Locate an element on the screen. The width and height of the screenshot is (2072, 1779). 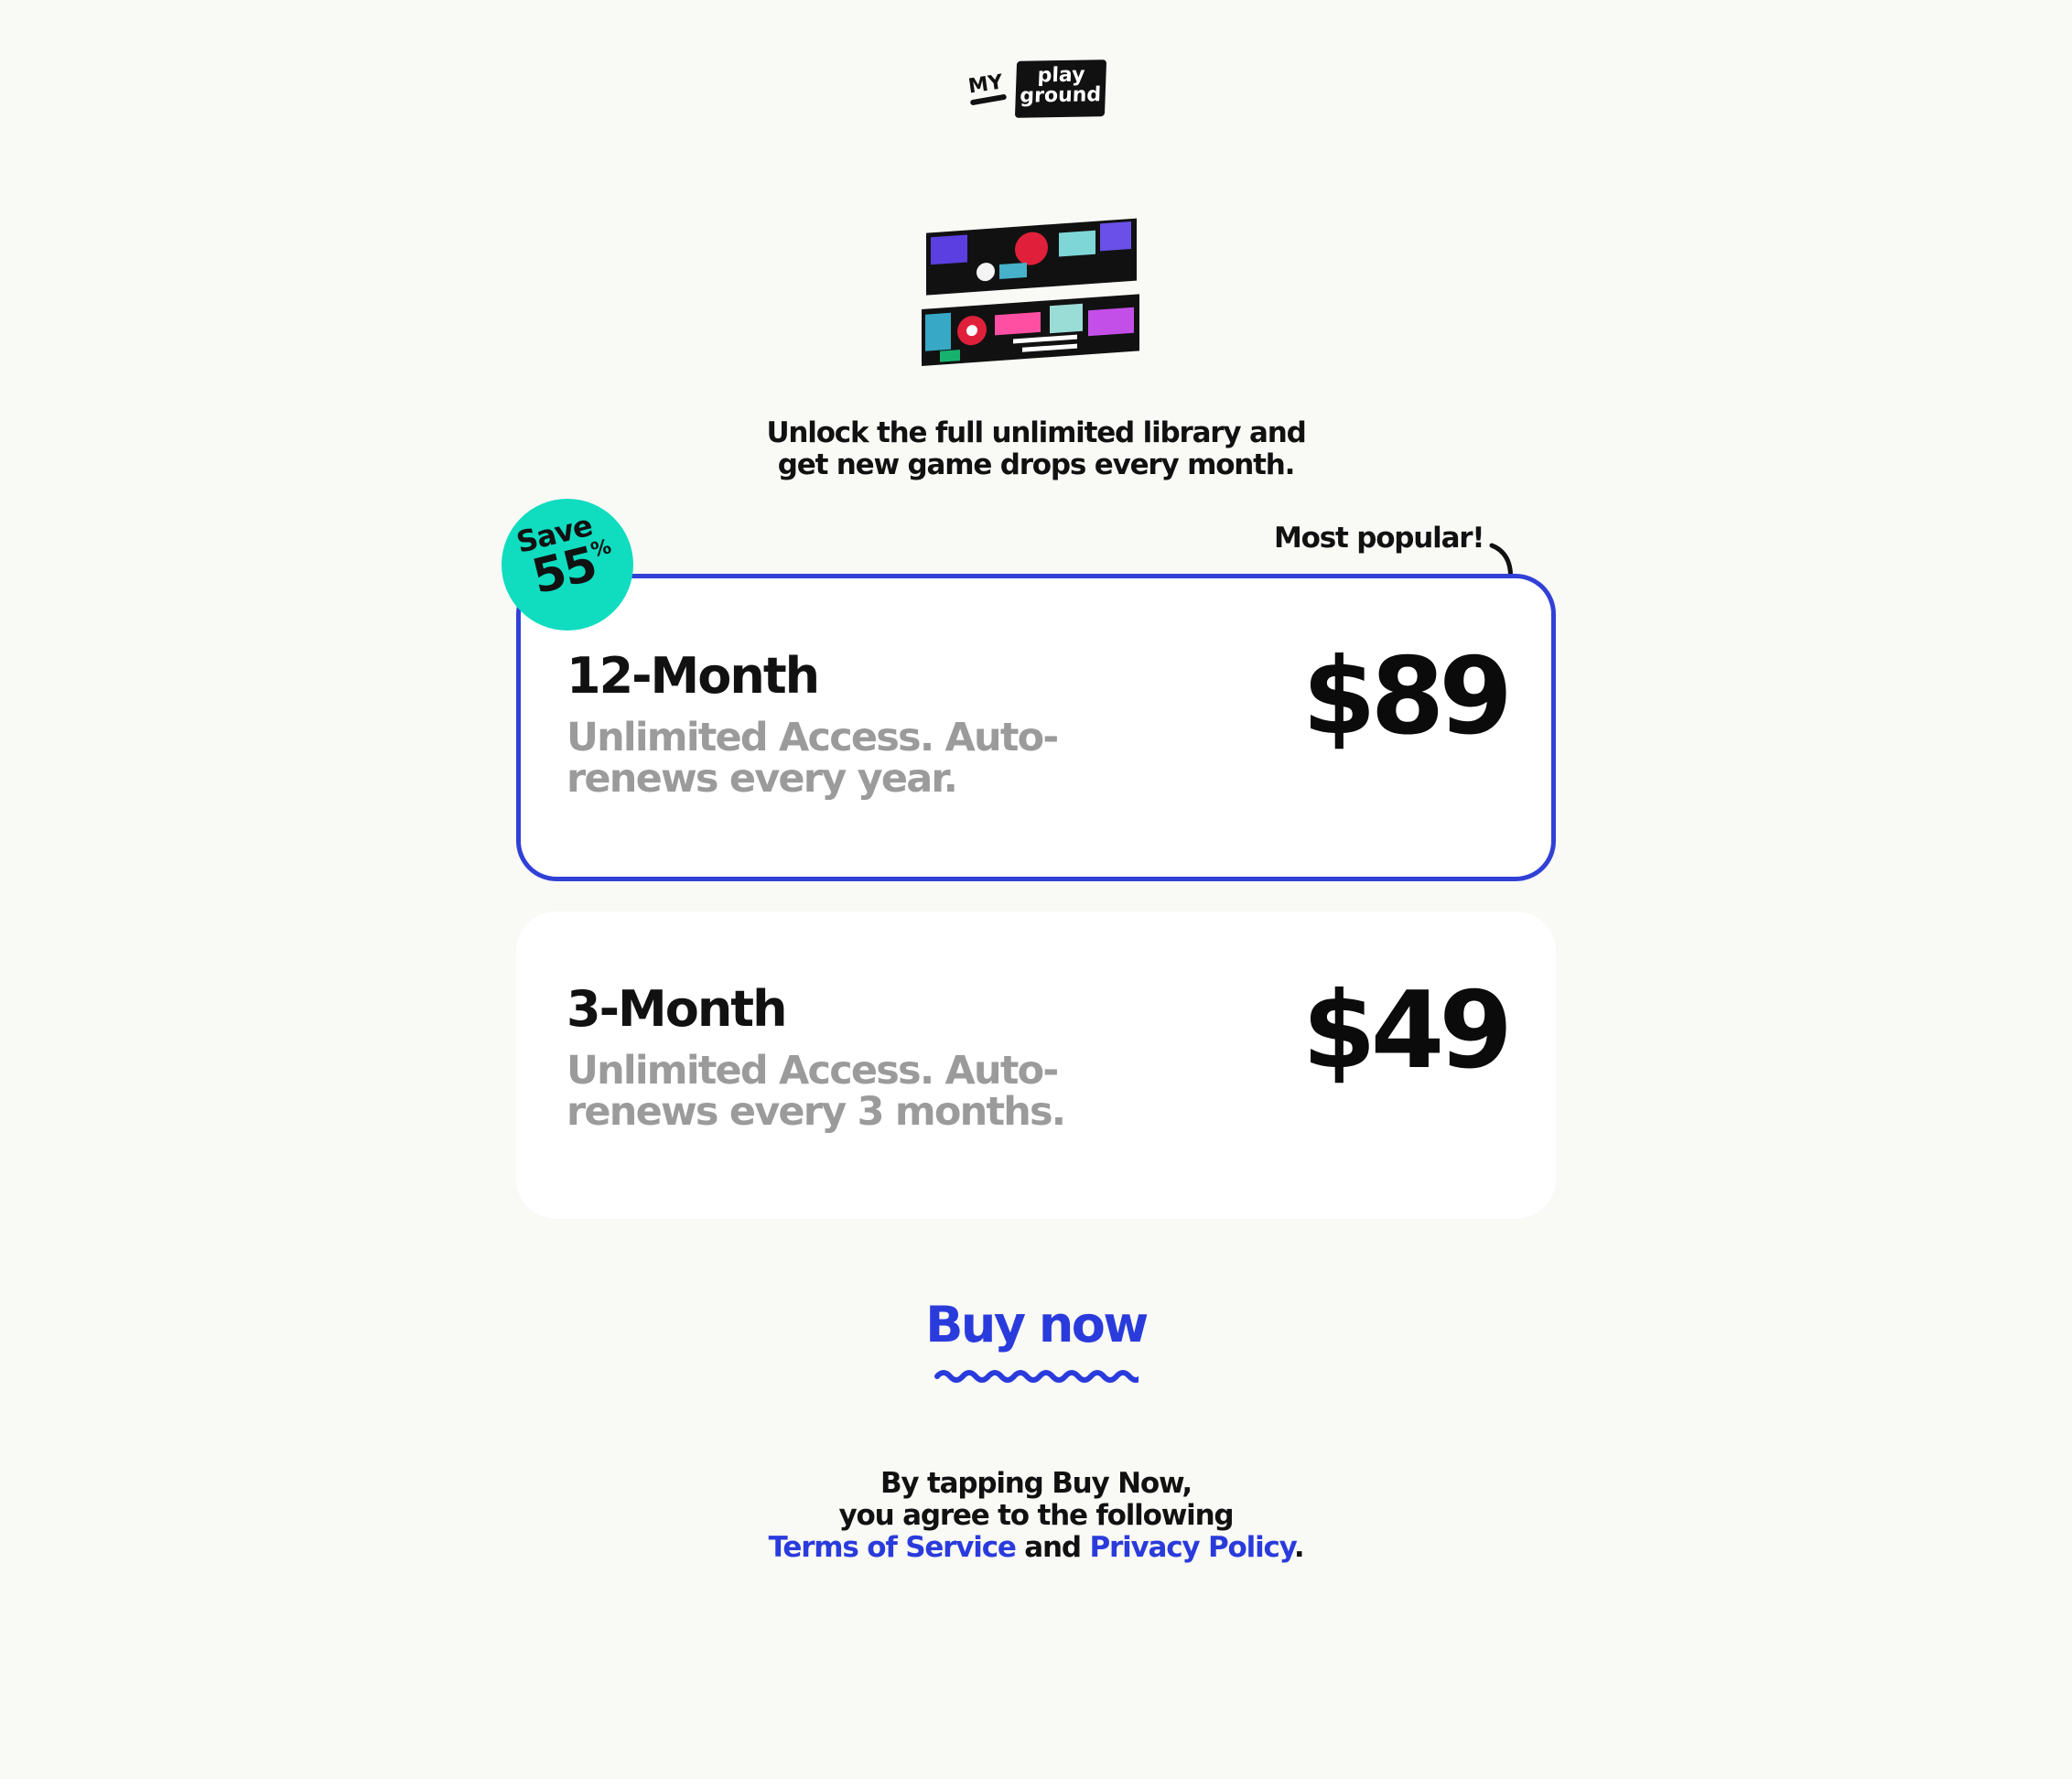
my-playground-logo: MY play ground is located at coordinates (1036, 89).